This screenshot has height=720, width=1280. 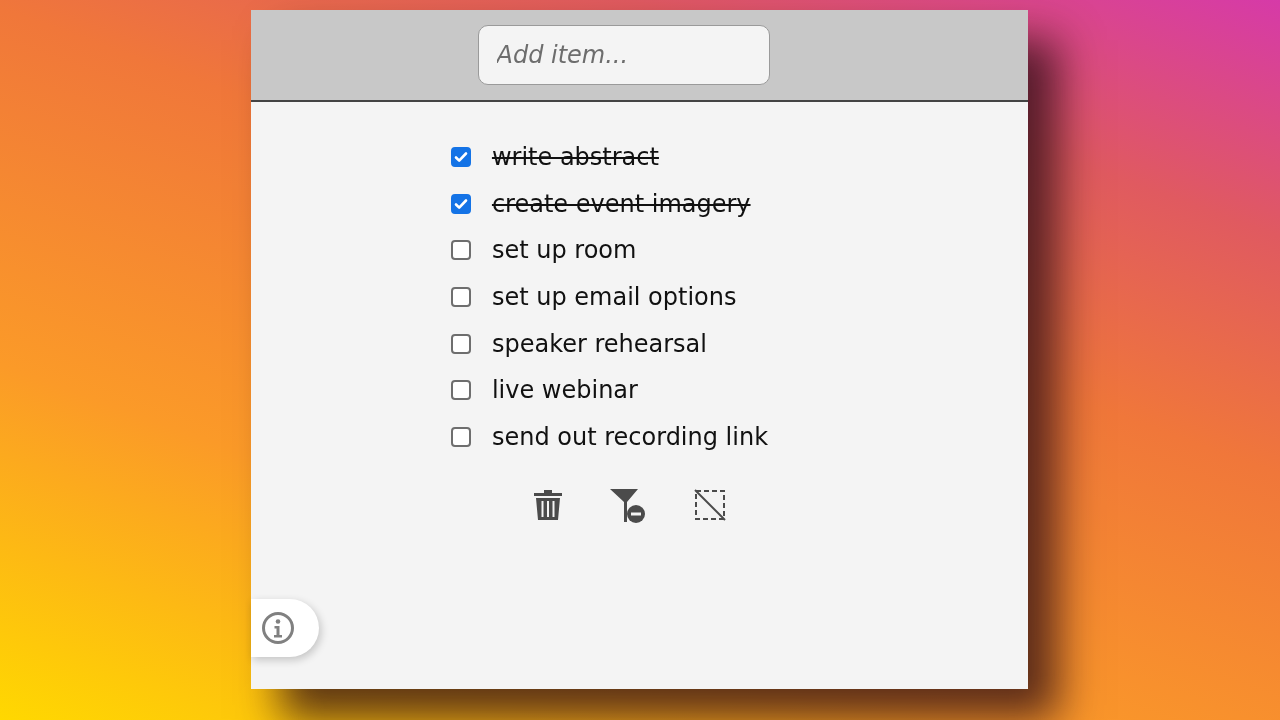 I want to click on info-button, so click(x=285, y=628).